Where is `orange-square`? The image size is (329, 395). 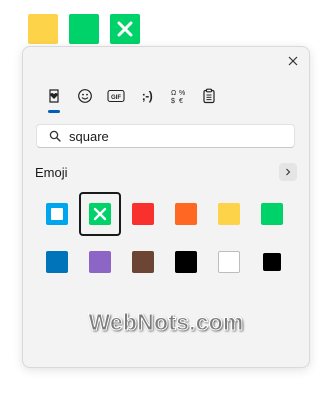
orange-square is located at coordinates (186, 214).